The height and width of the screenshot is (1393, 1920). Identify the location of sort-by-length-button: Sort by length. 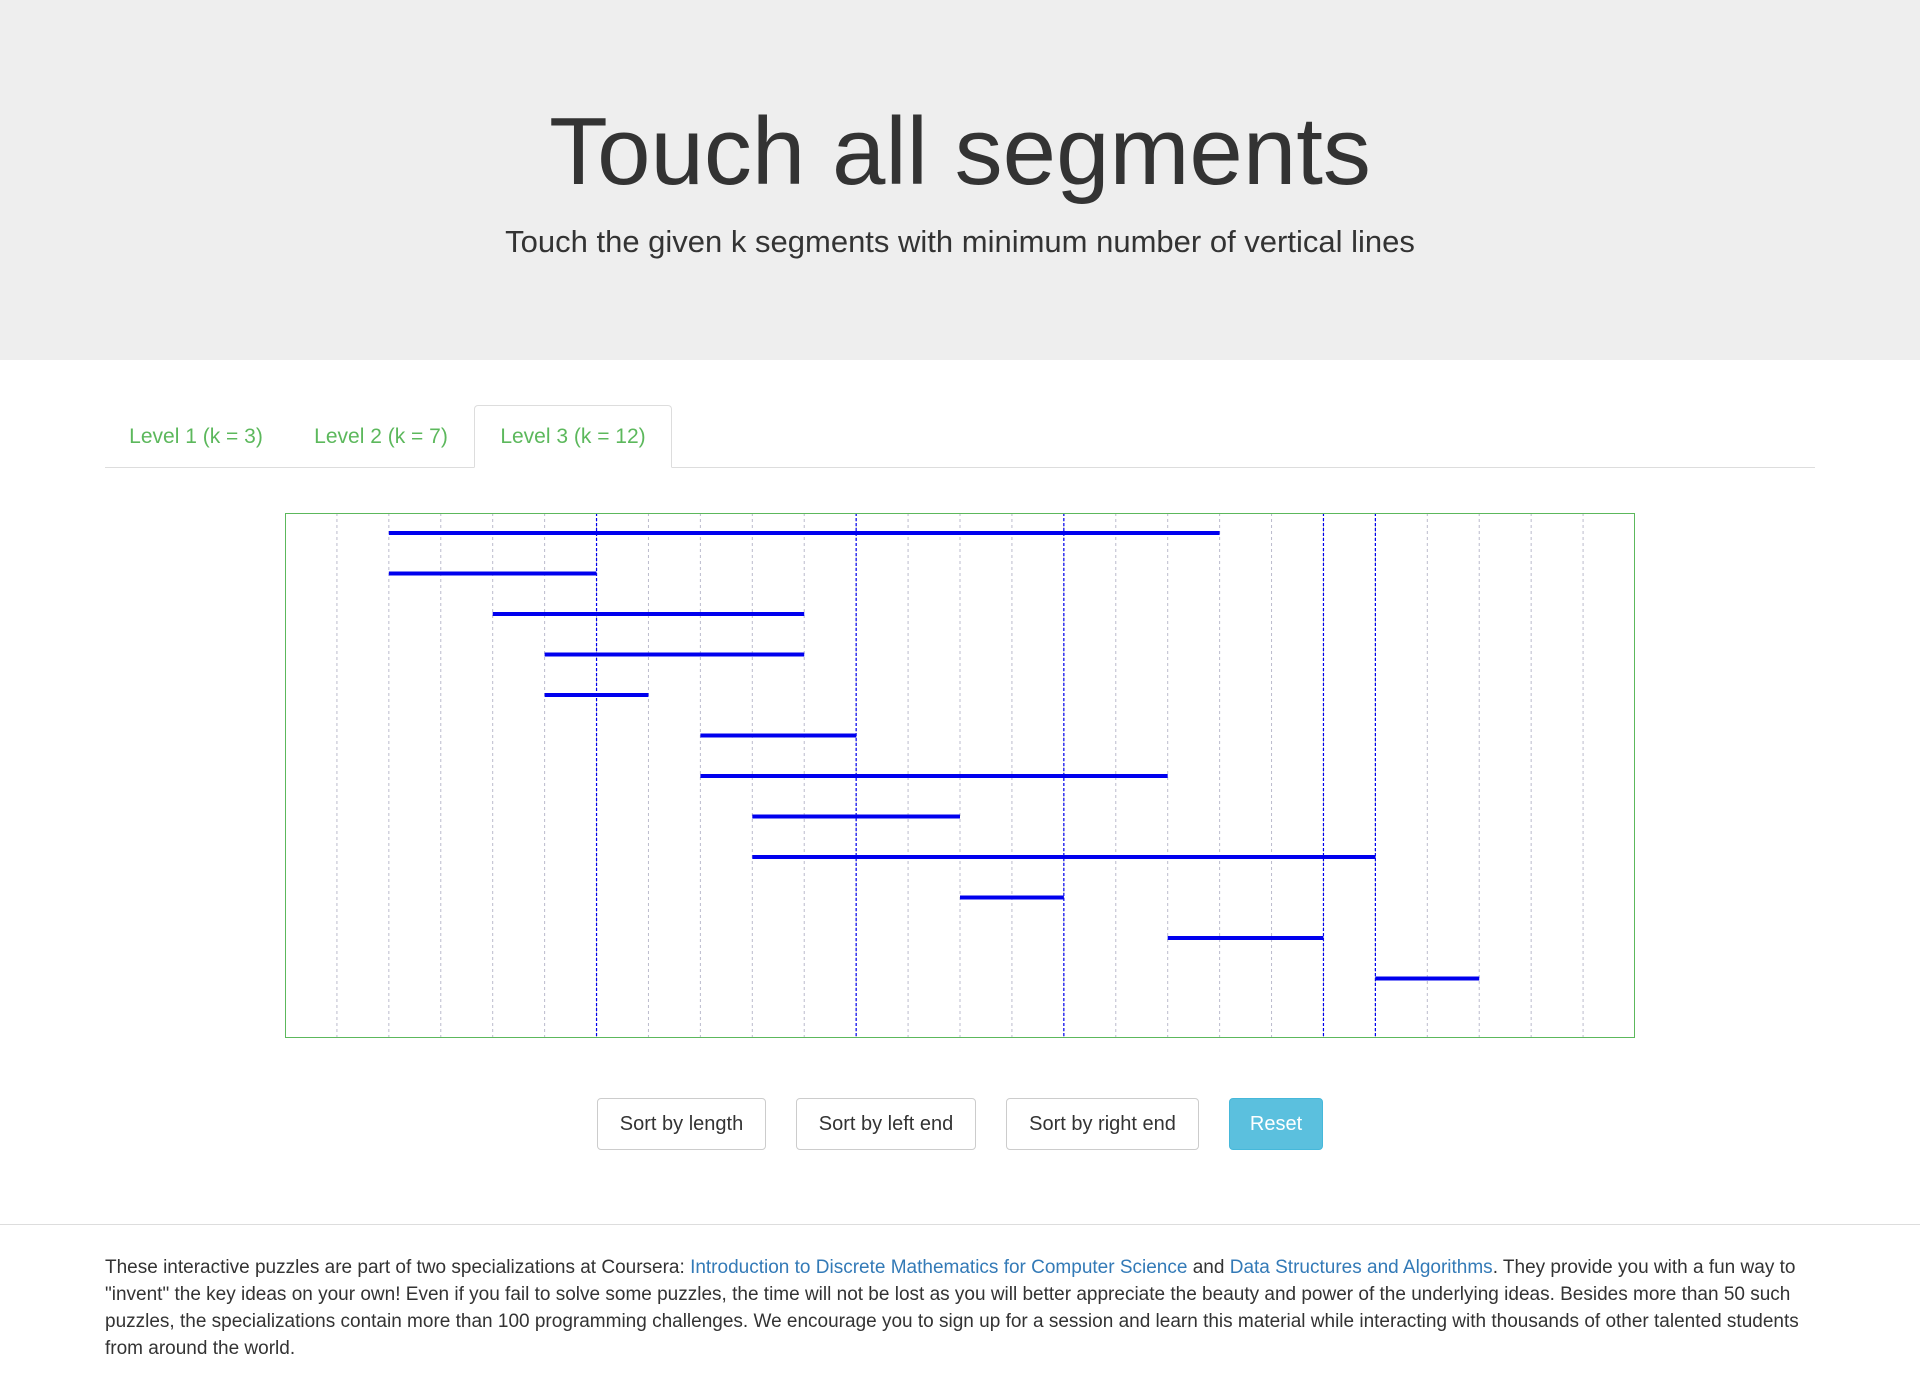
(681, 1124).